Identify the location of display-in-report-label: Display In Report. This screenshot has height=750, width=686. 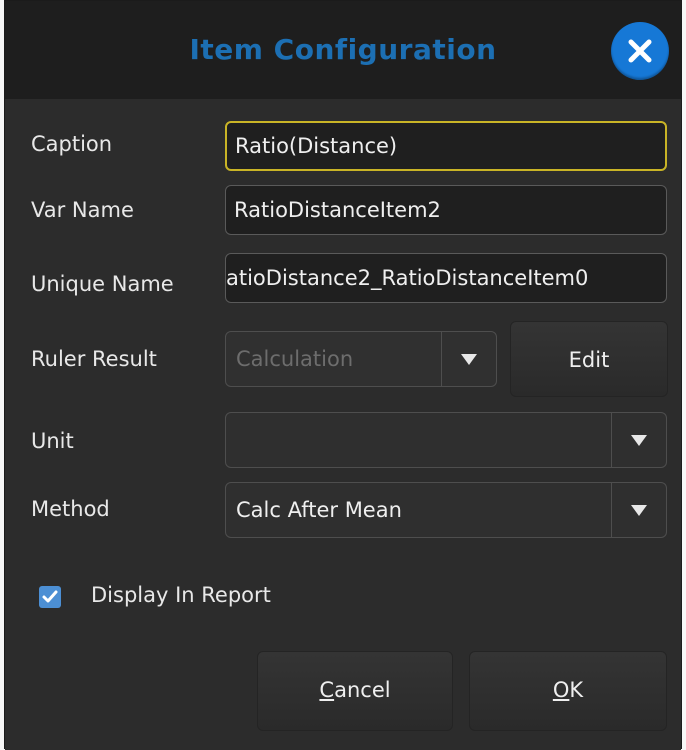
(181, 595).